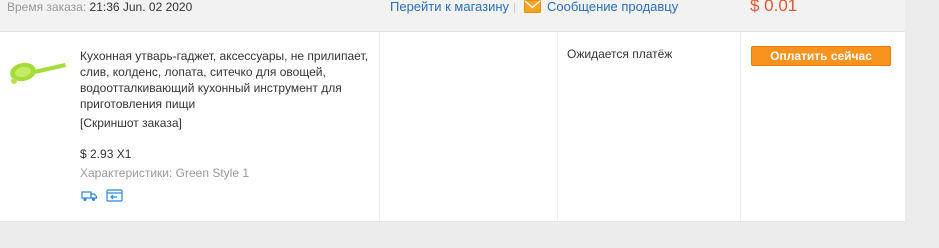  Describe the element at coordinates (114, 195) in the screenshot. I see `return-card-icon` at that location.